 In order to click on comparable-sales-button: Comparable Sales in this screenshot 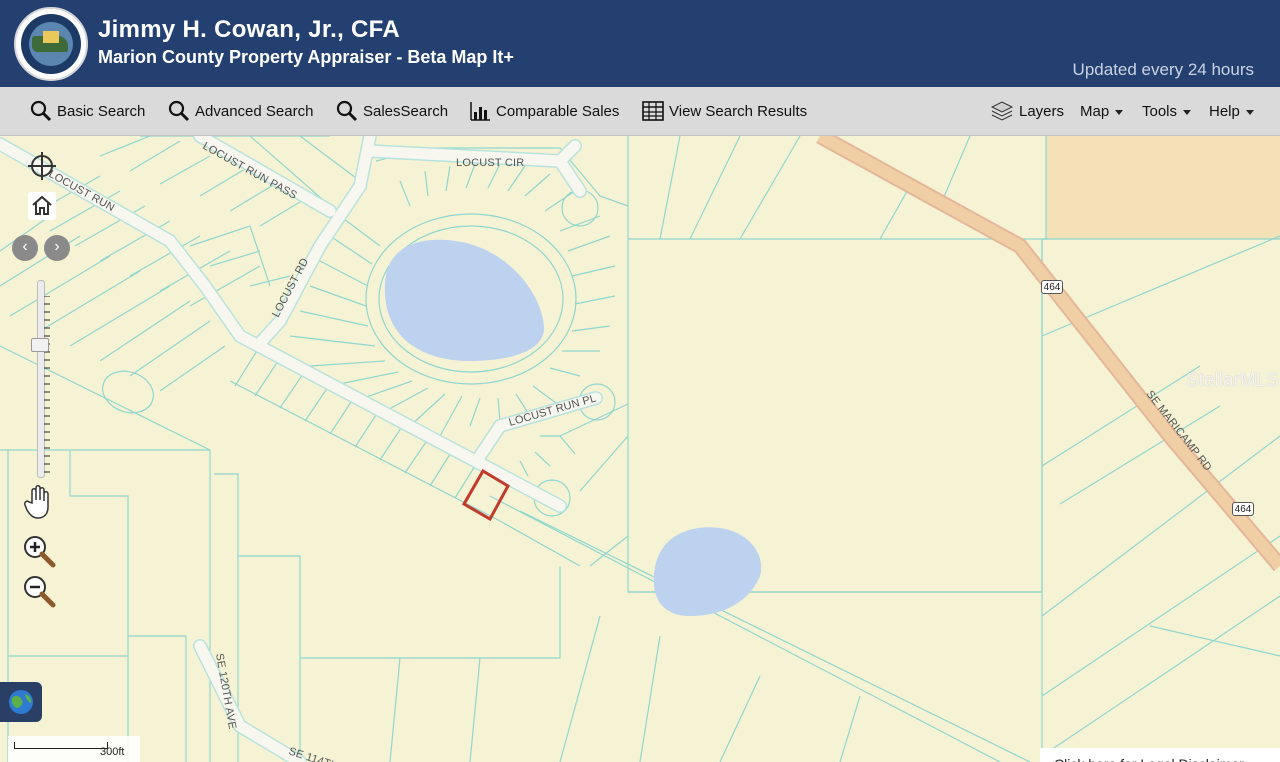, I will do `click(544, 111)`.